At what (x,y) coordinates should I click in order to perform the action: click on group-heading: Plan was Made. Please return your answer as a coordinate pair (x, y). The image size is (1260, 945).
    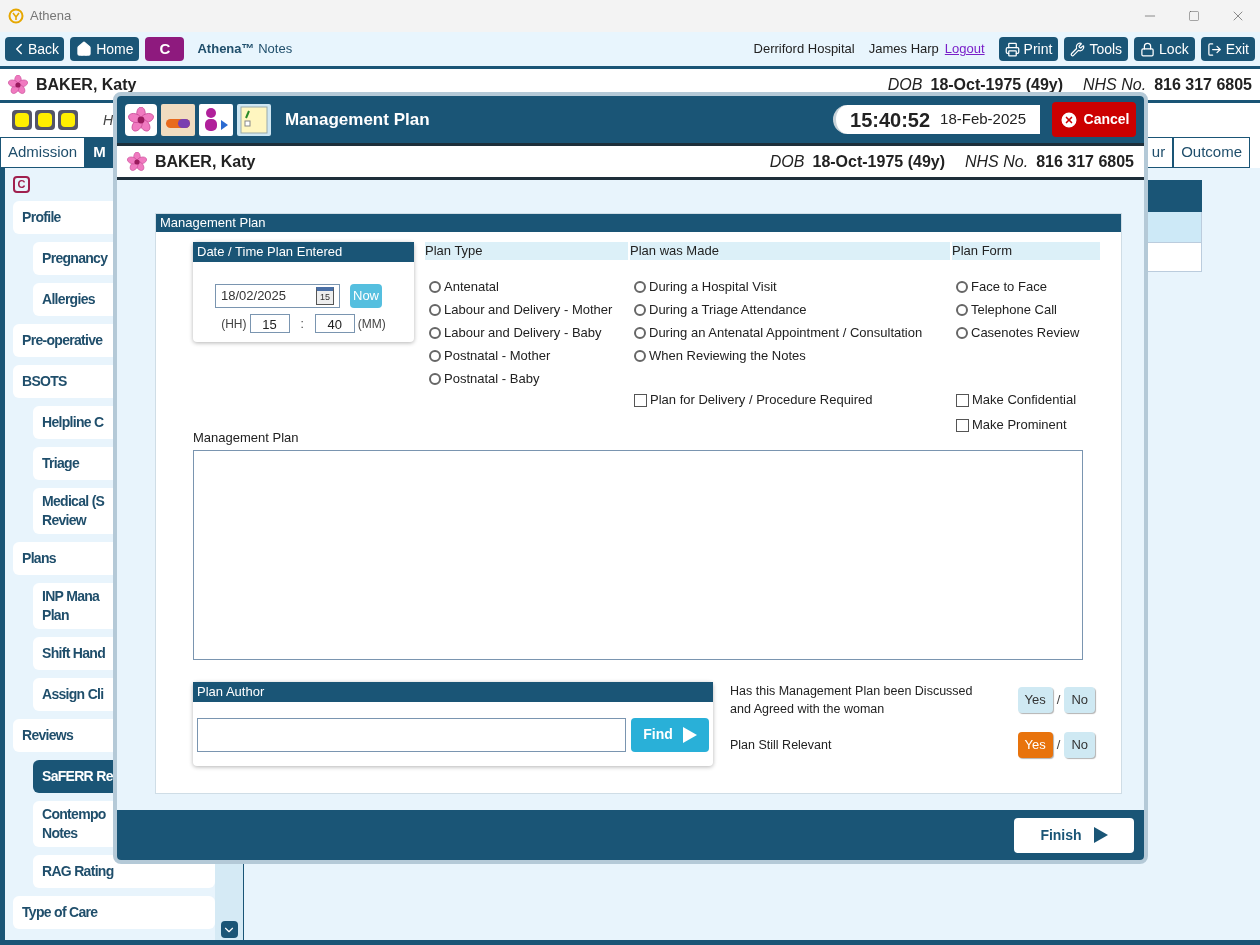
    Looking at the image, I should click on (790, 251).